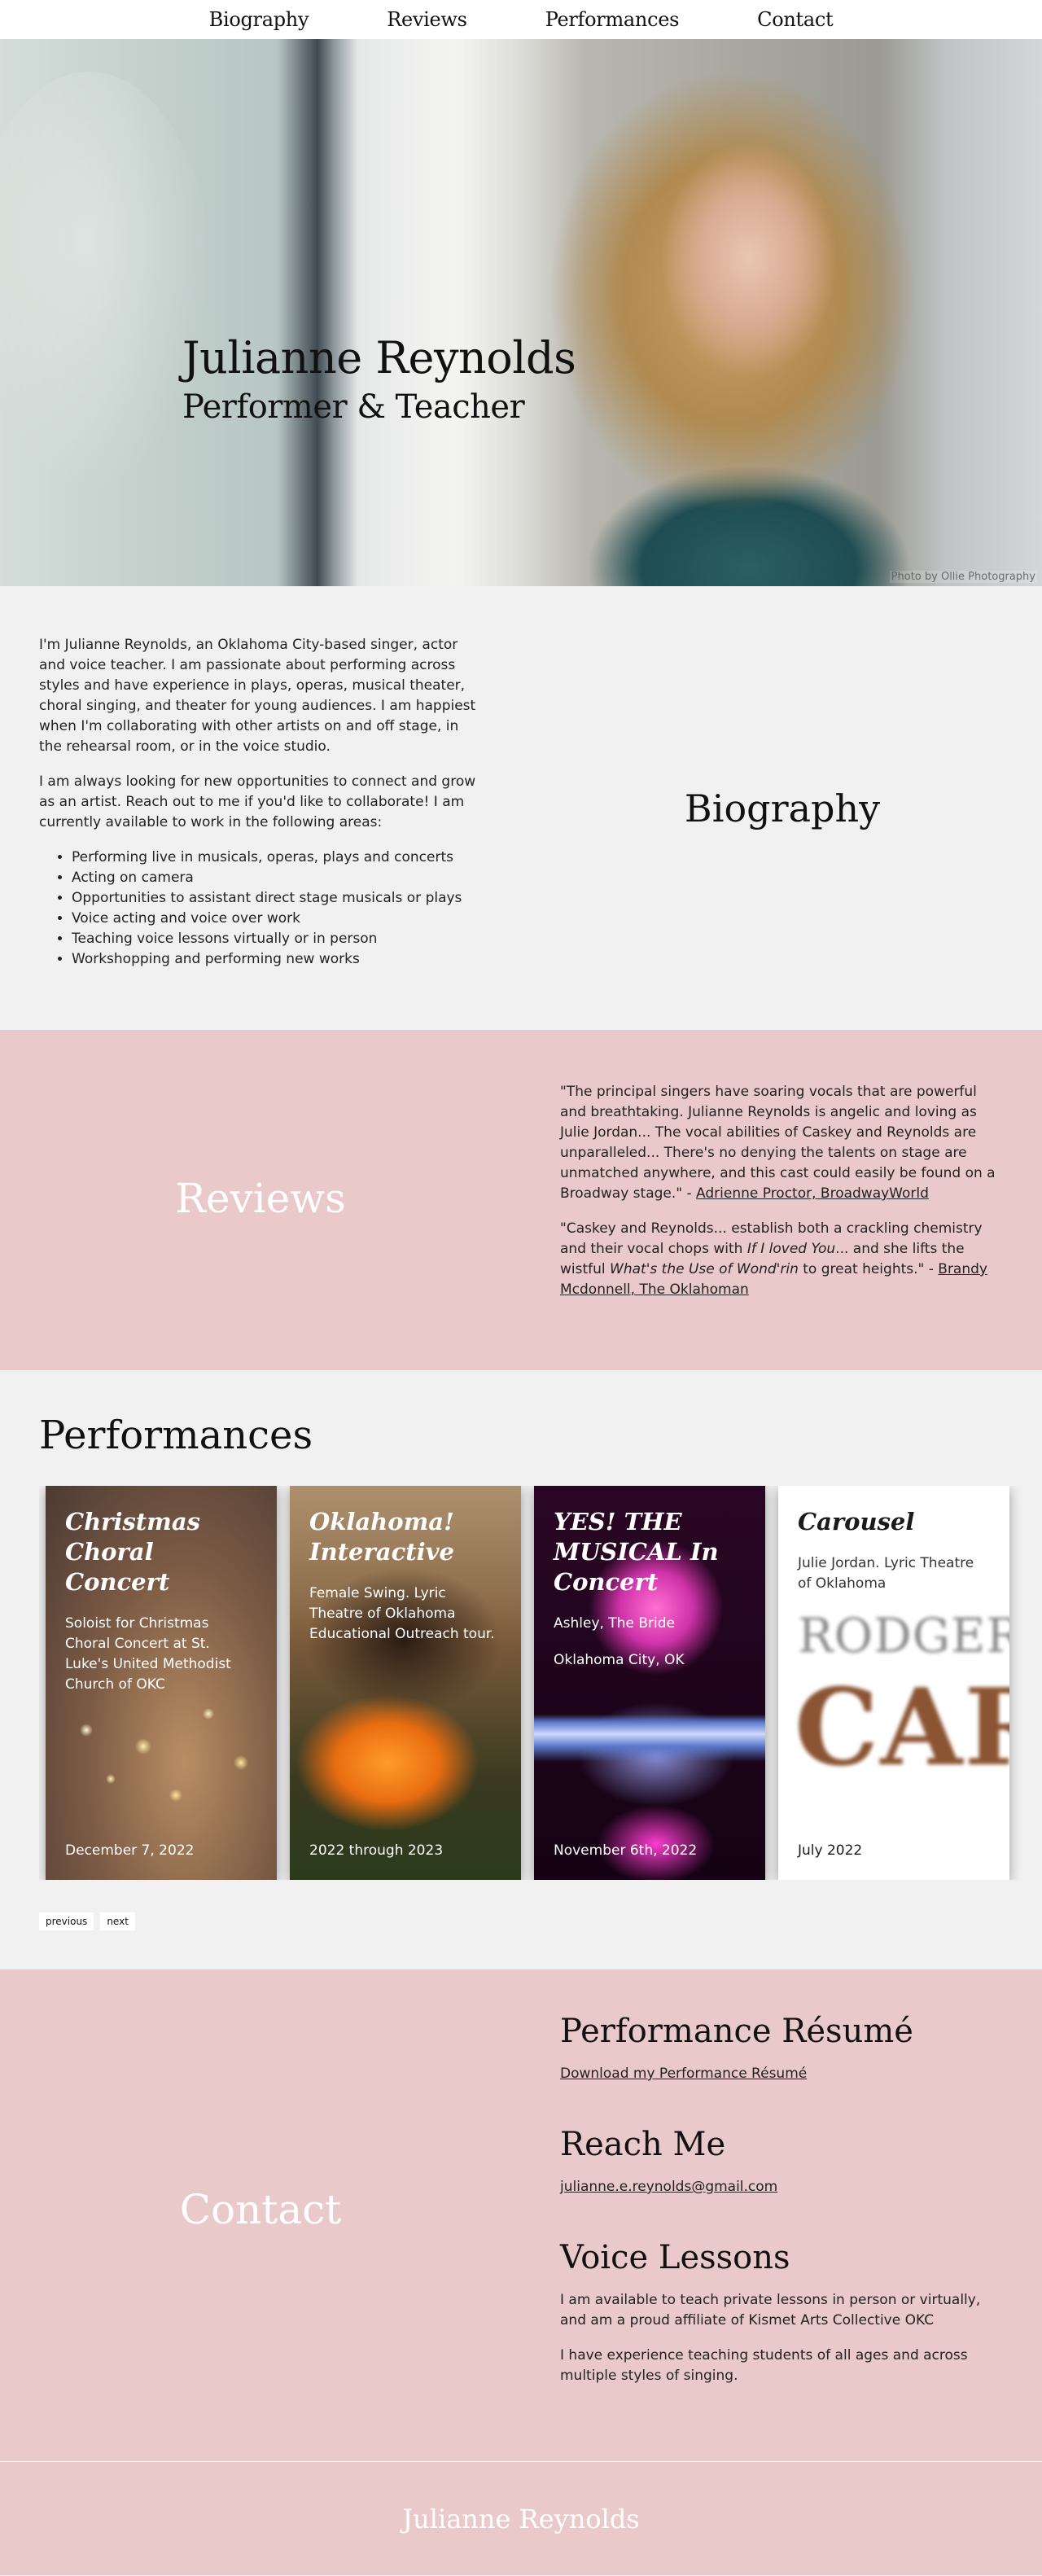 The width and height of the screenshot is (1042, 2576). I want to click on nav-link-contact: Contact, so click(795, 19).